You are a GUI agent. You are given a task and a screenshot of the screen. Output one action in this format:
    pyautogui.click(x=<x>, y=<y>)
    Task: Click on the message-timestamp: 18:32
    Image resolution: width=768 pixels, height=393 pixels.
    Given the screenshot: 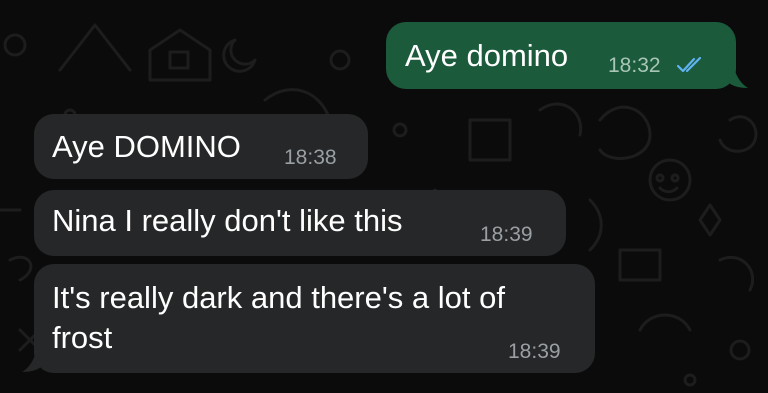 What is the action you would take?
    pyautogui.click(x=634, y=65)
    